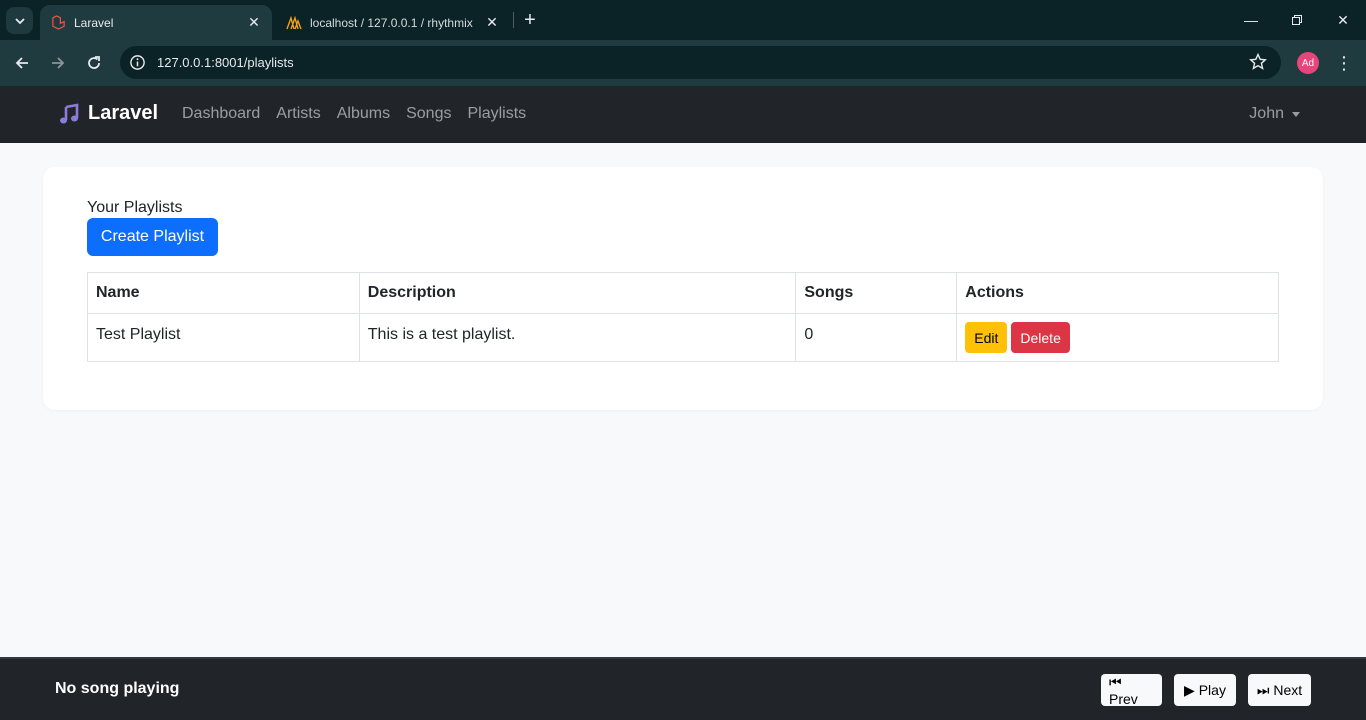 The width and height of the screenshot is (1366, 720). I want to click on nav-dashboard: Dashboard, so click(221, 114).